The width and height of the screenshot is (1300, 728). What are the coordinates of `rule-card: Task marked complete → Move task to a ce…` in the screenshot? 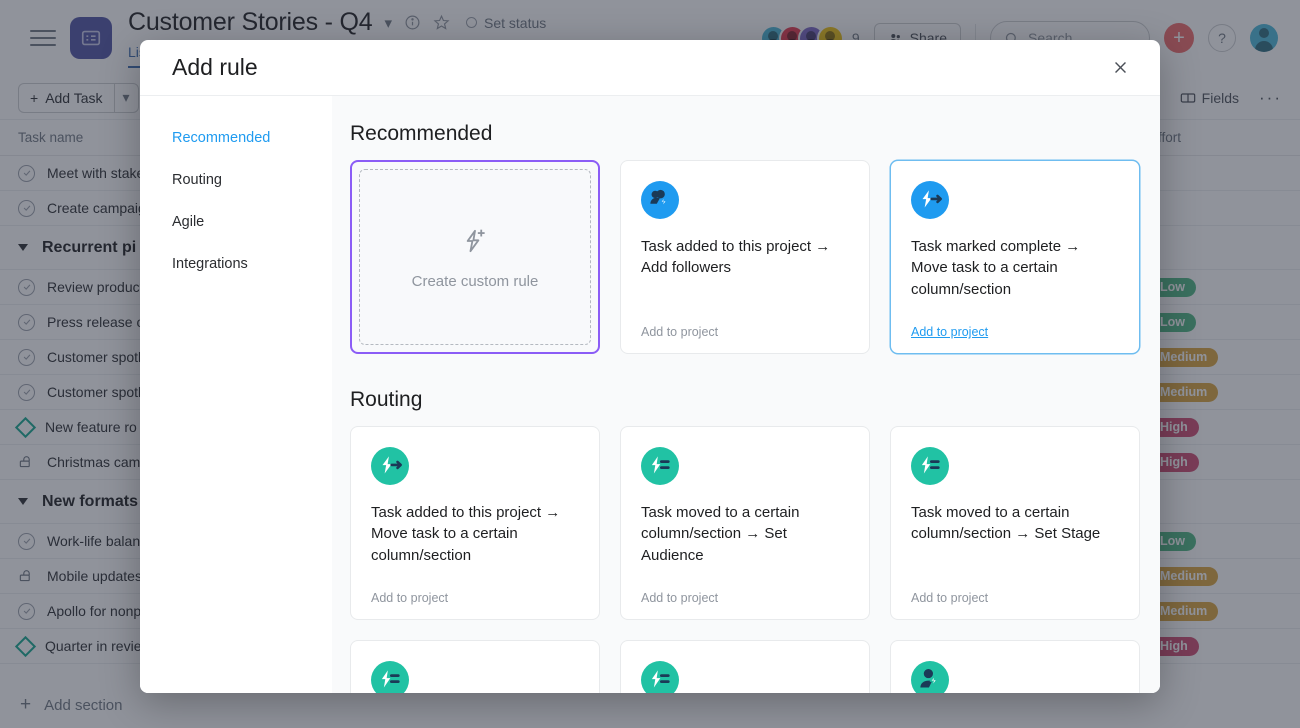 It's located at (1015, 257).